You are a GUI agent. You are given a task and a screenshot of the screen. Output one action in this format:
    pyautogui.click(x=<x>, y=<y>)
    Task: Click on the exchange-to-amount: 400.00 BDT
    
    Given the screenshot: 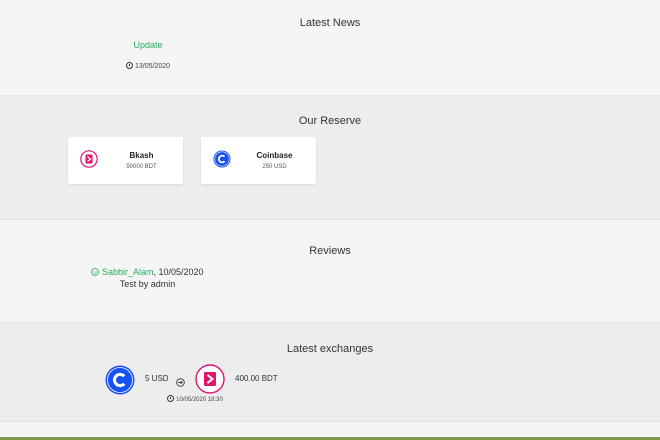 What is the action you would take?
    pyautogui.click(x=256, y=378)
    